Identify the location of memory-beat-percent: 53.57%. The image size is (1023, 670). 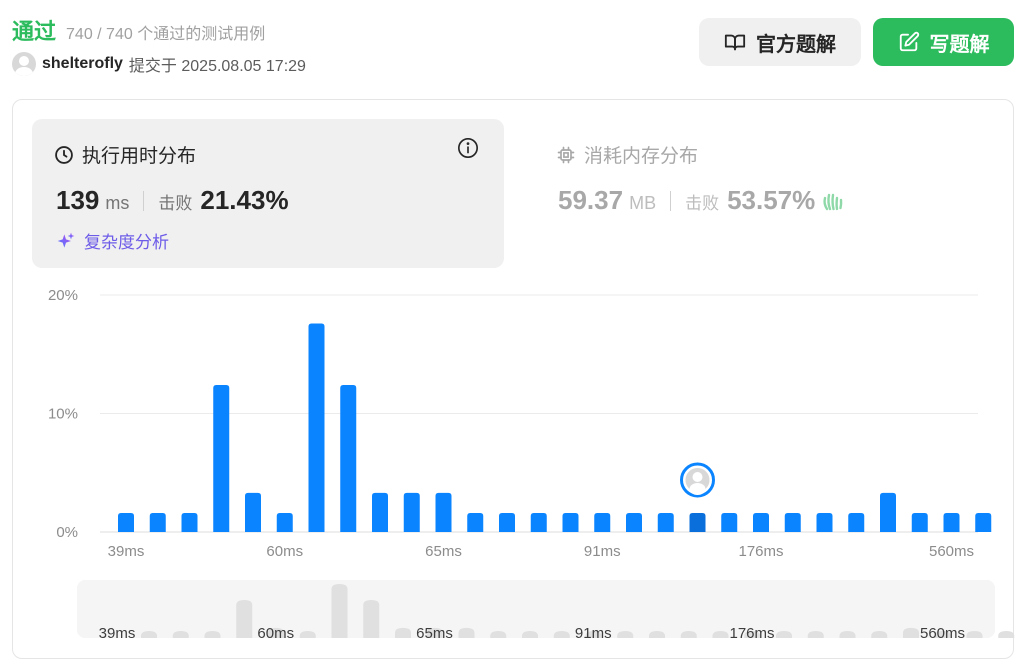
(771, 200).